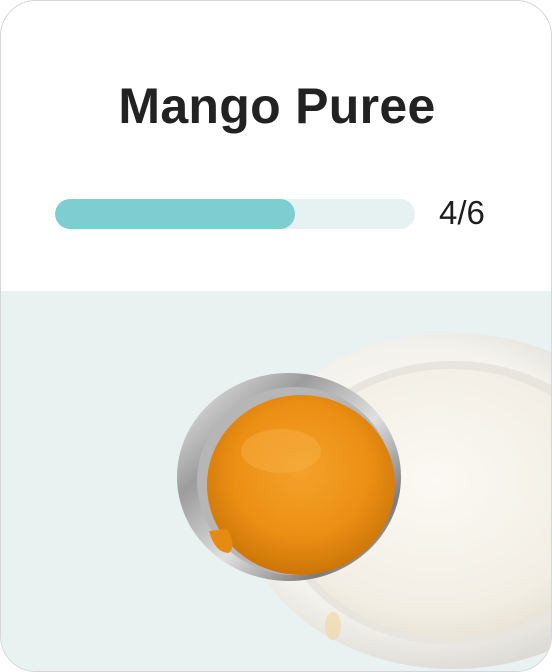 Image resolution: width=552 pixels, height=672 pixels. I want to click on progress-bar-fill, so click(175, 214).